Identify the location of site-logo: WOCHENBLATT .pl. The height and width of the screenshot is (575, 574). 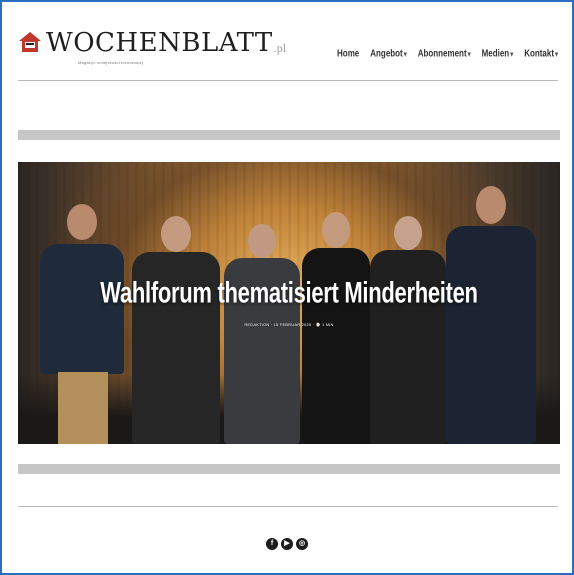
(152, 43).